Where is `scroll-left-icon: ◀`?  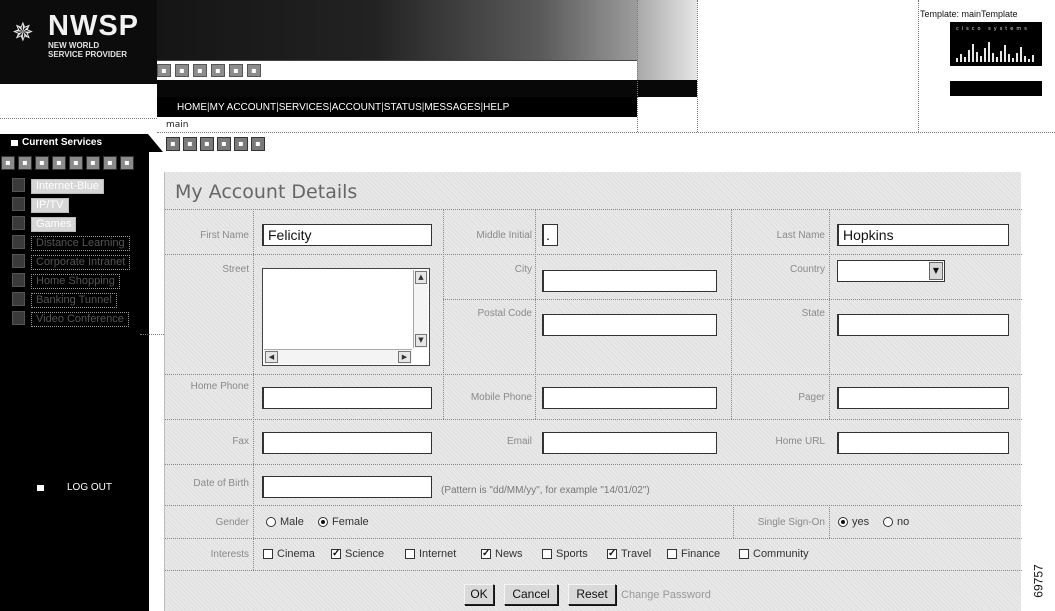 scroll-left-icon: ◀ is located at coordinates (271, 357).